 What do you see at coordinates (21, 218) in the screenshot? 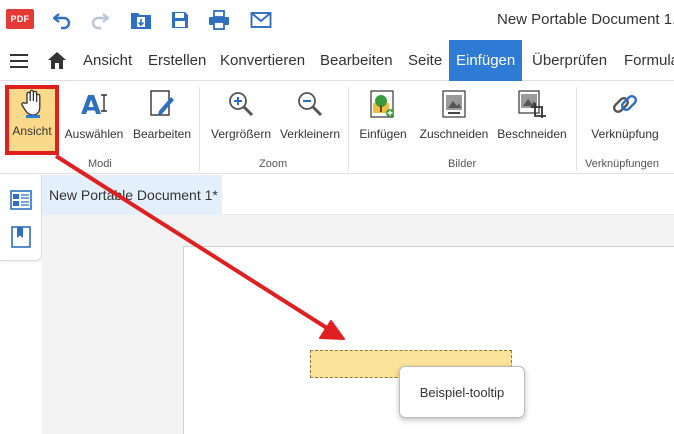
I see `side-panel` at bounding box center [21, 218].